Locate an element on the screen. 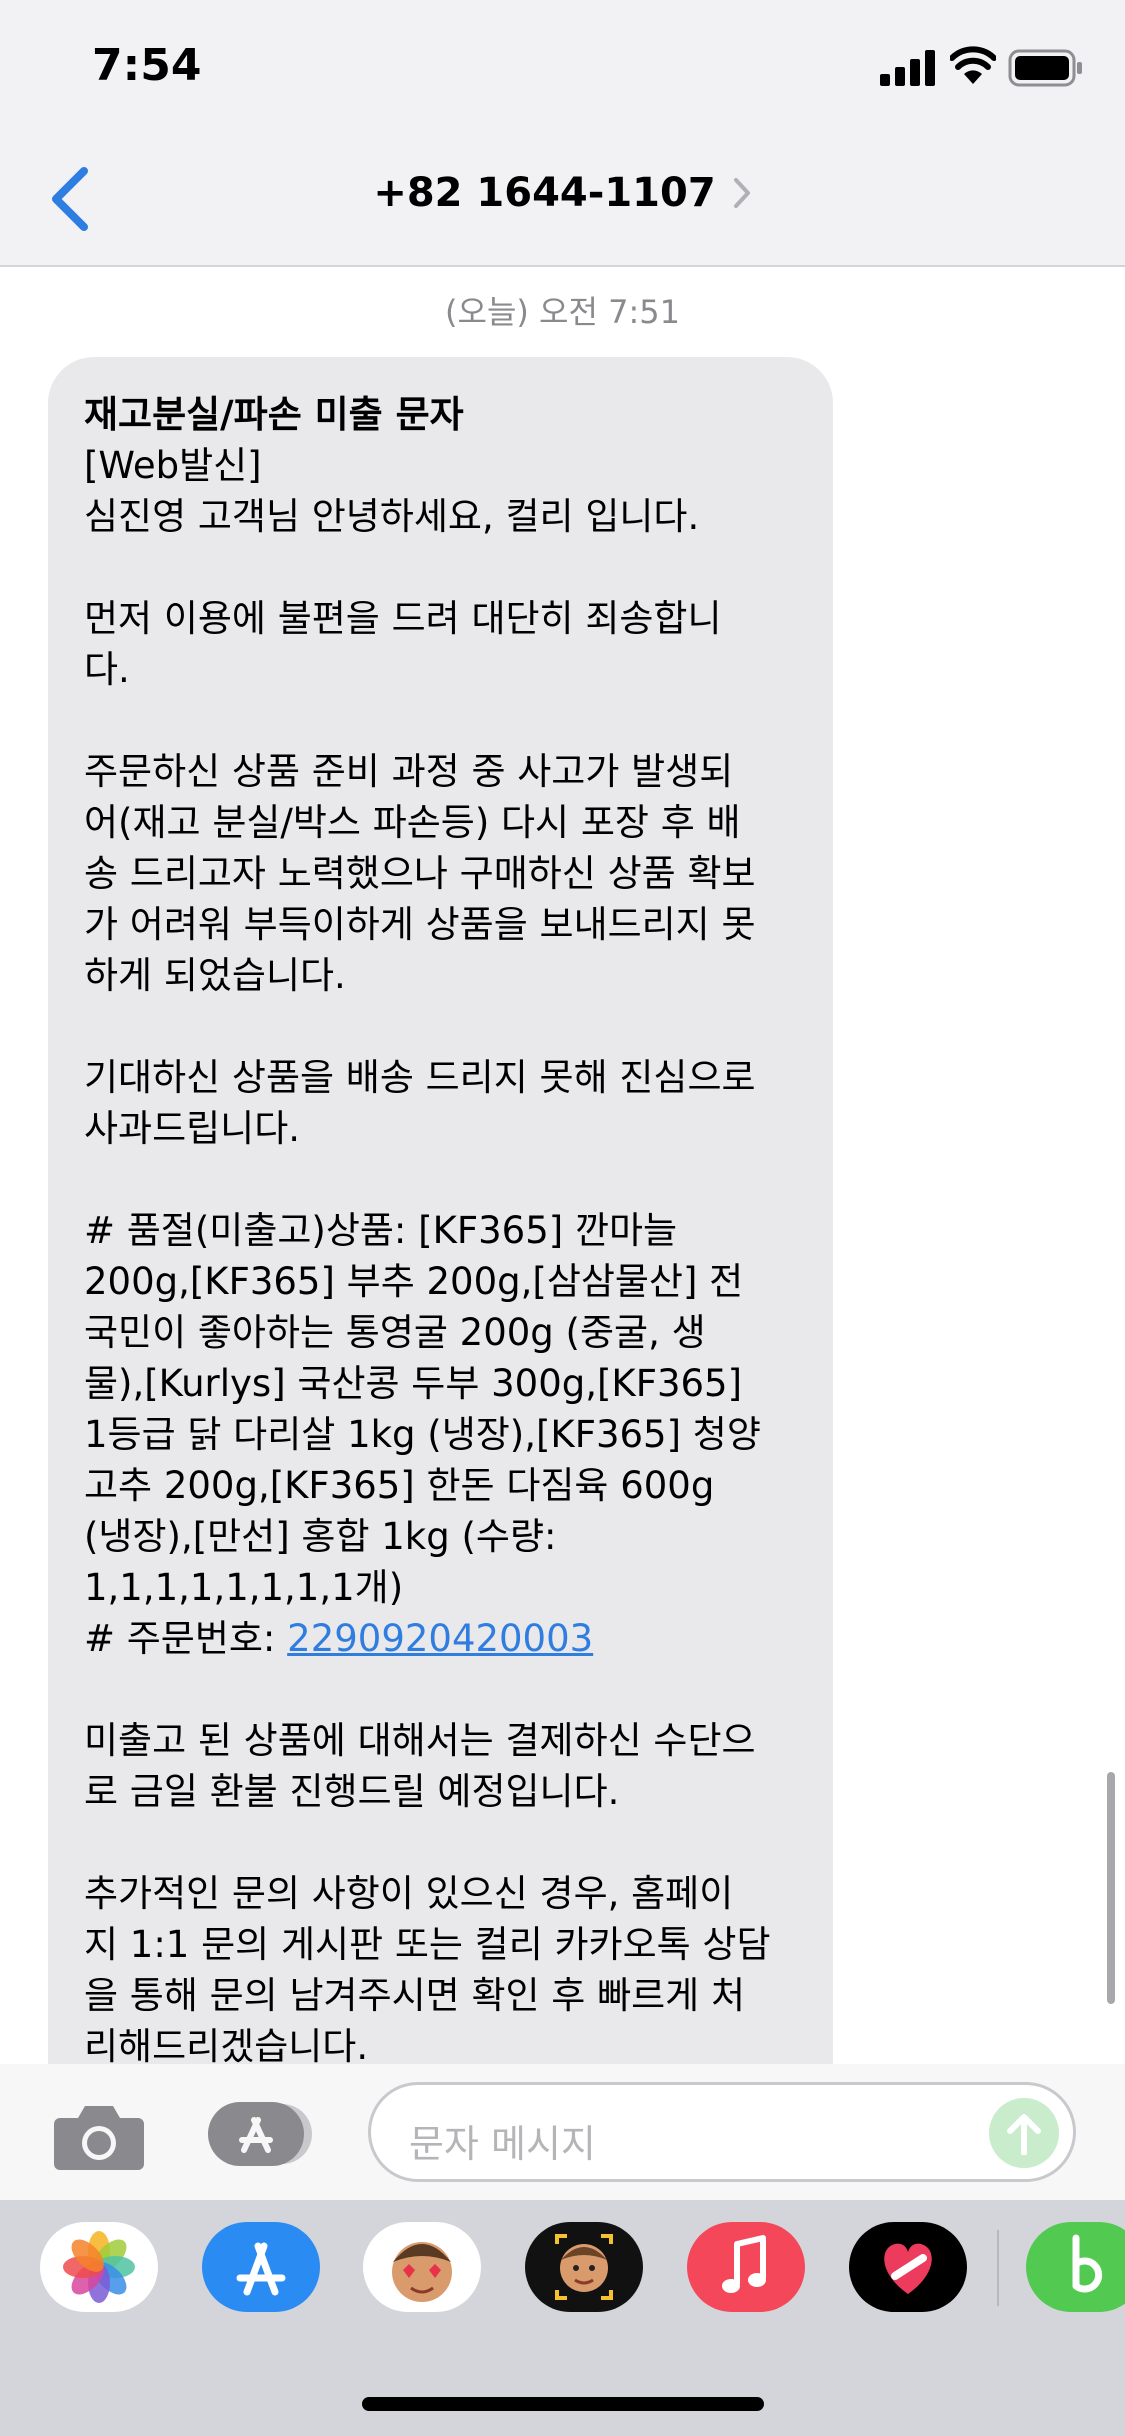  message-line: 고추 200g,[KF365] 한돈 다짐육 600g is located at coordinates (399, 1485).